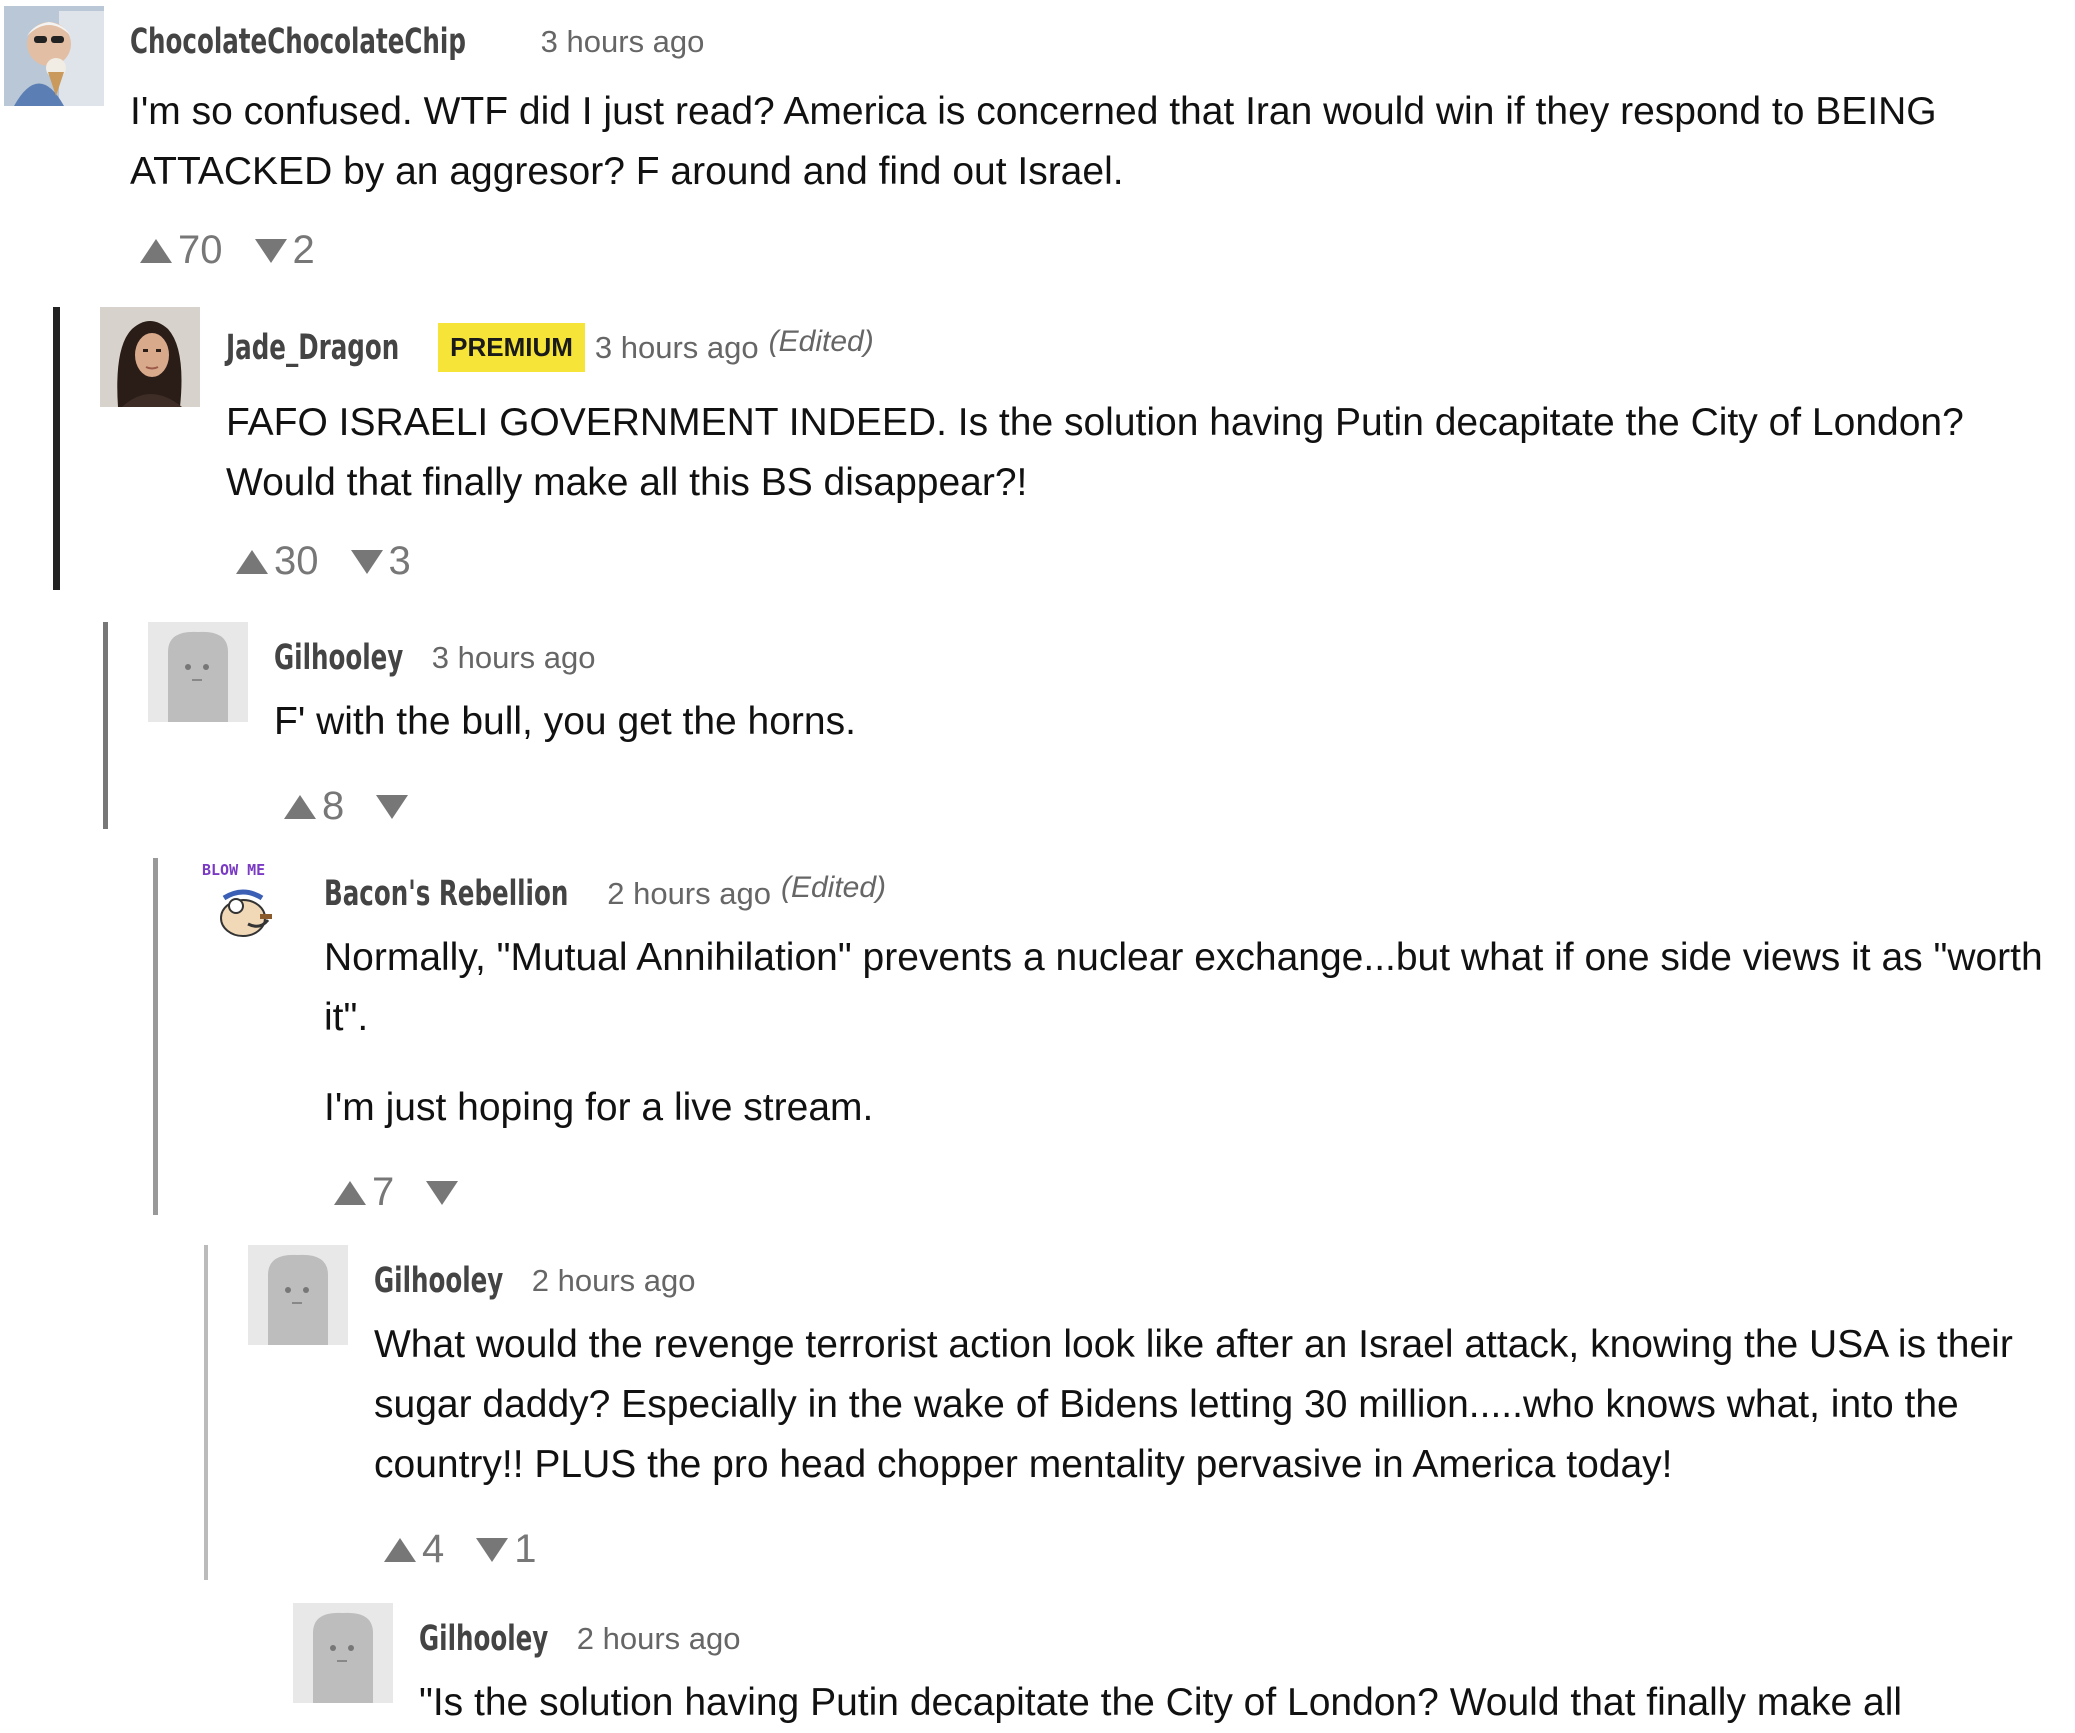 The image size is (2075, 1733). I want to click on username: Jade_Dragon, so click(312, 348).